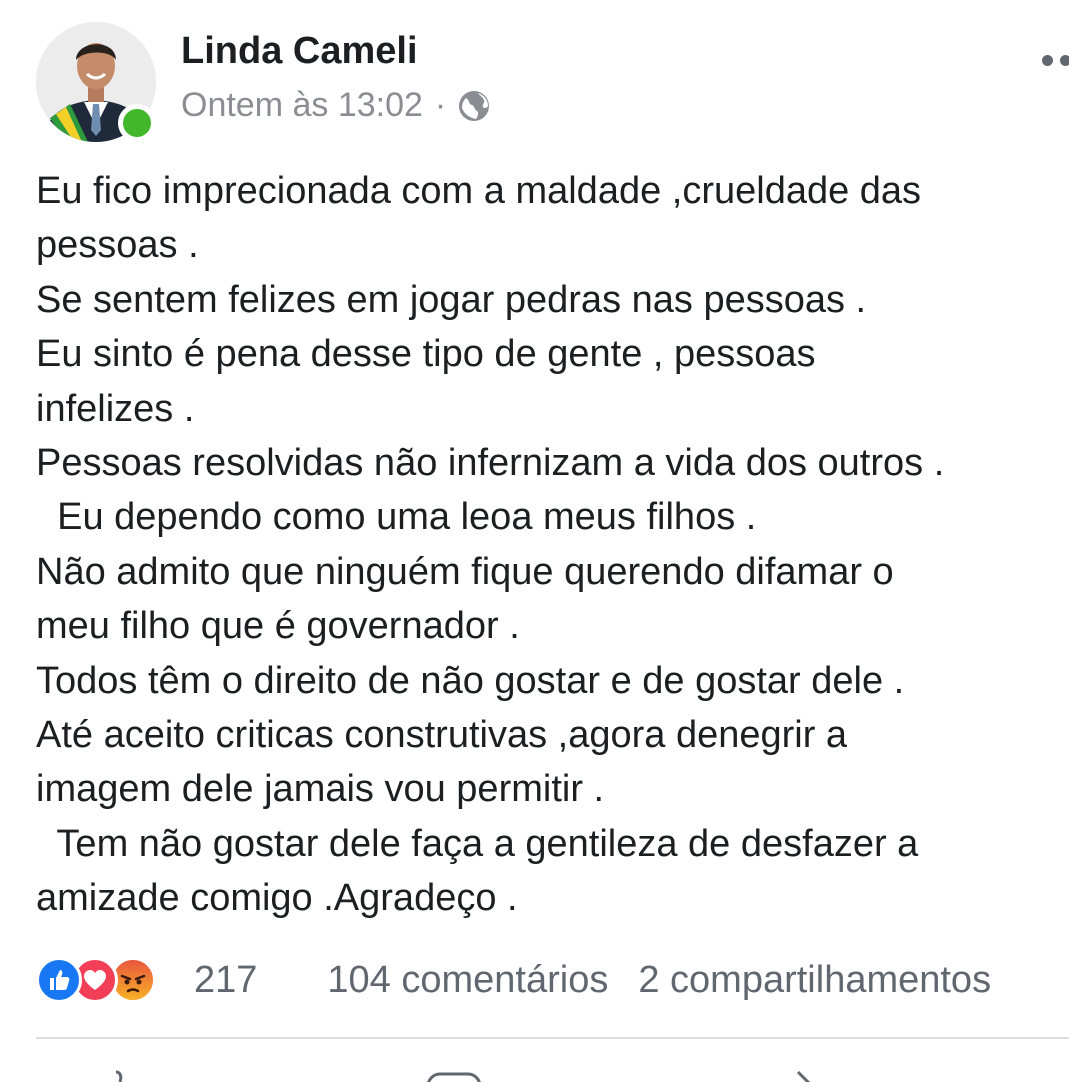 This screenshot has width=1069, height=1082. I want to click on post-text-line: meu filho que é governador ., so click(278, 626).